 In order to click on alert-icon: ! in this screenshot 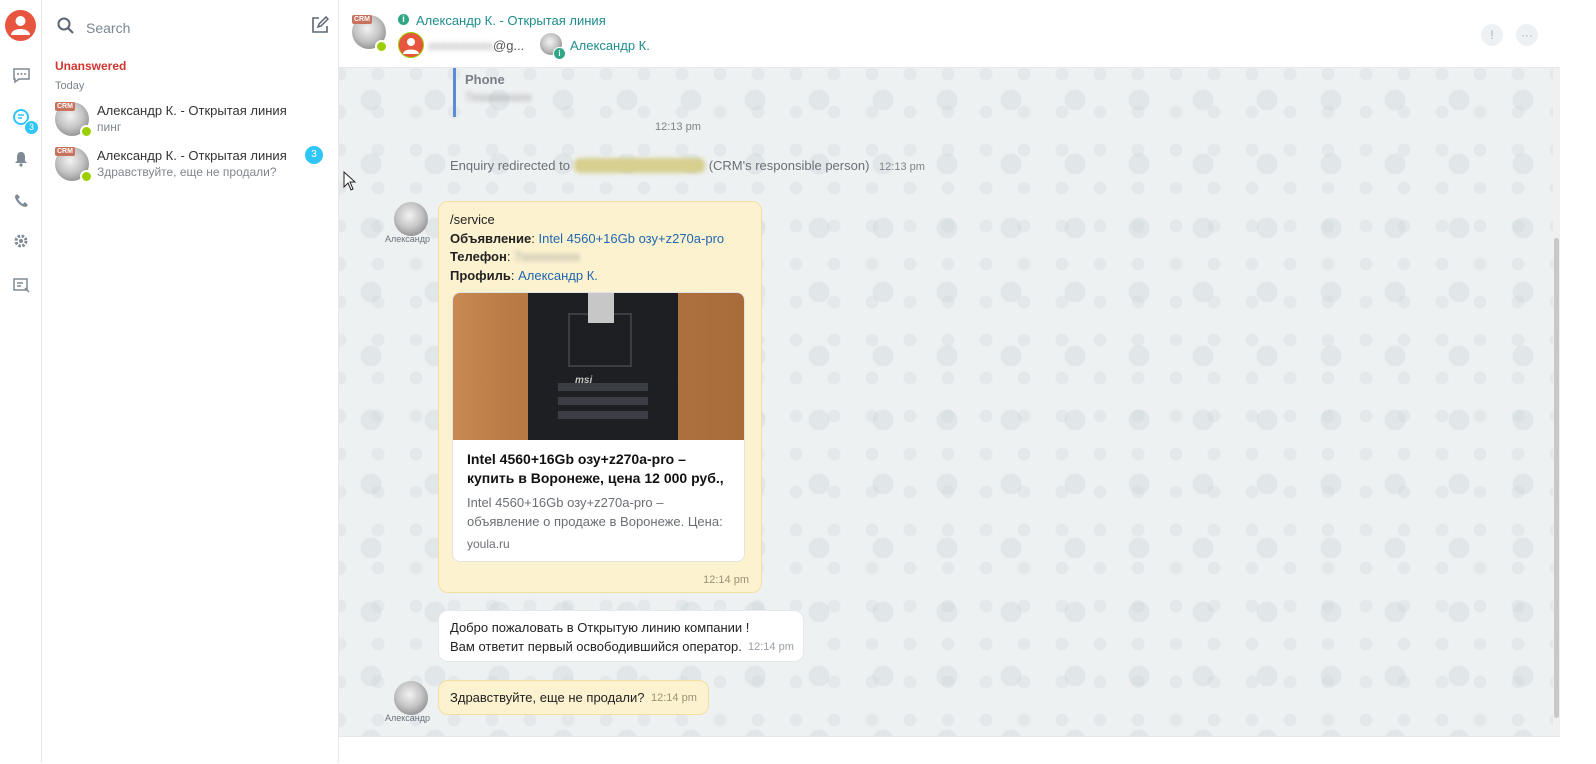, I will do `click(1492, 35)`.